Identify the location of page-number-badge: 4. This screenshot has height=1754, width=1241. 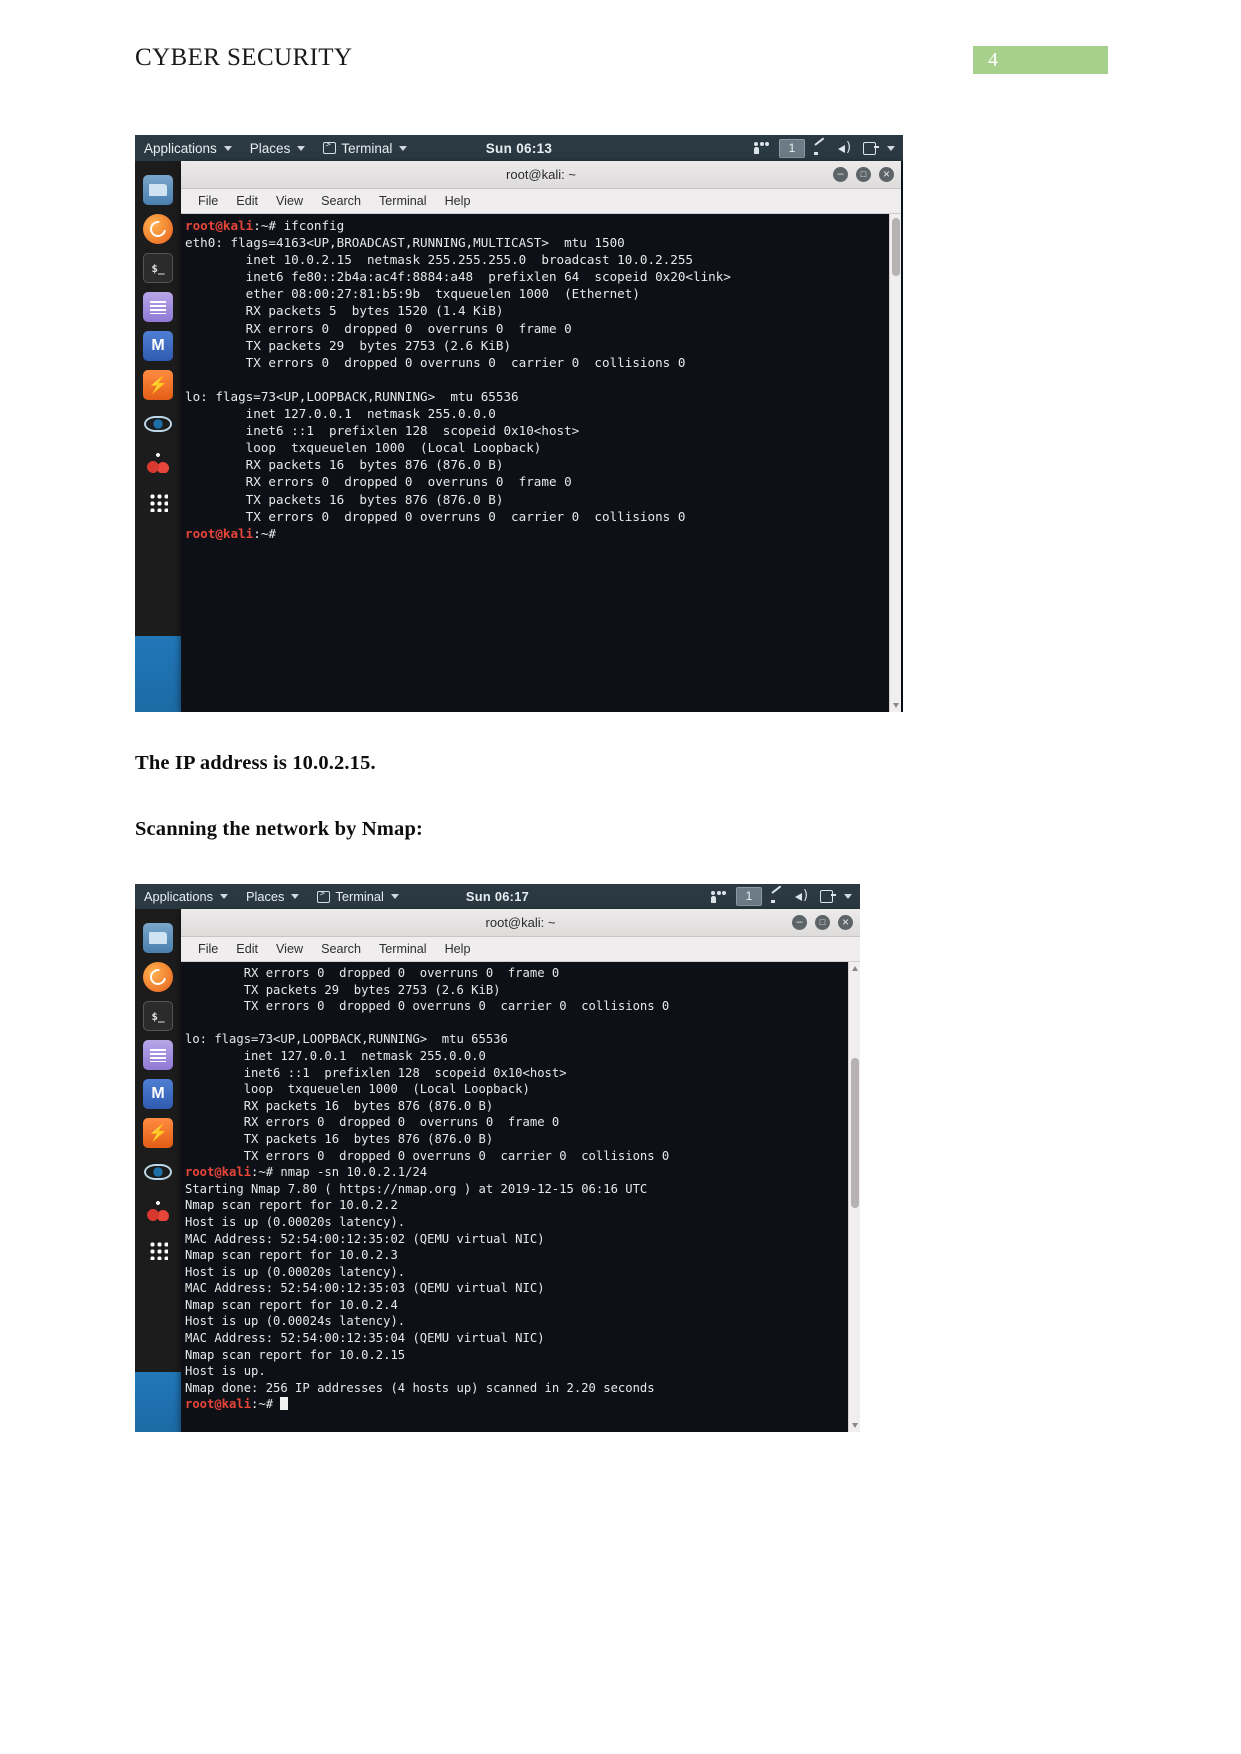
(1040, 60).